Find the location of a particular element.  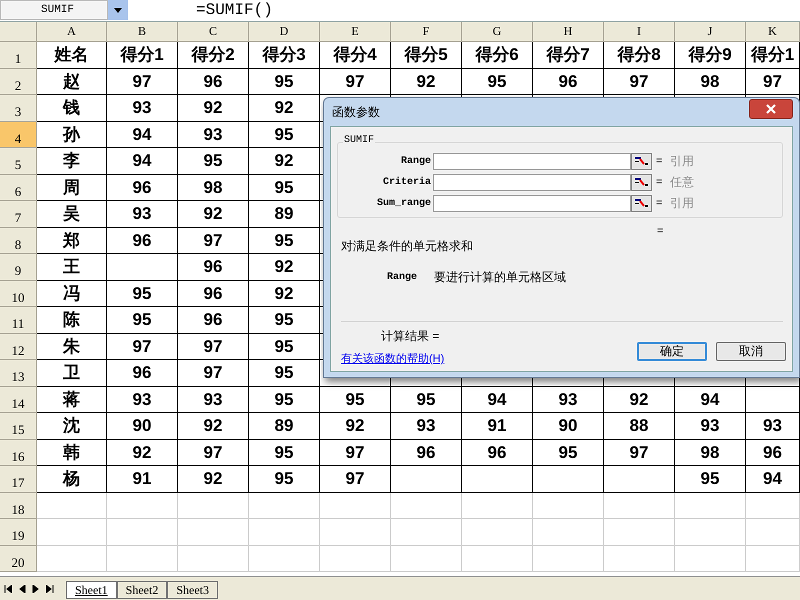

row-header: 11 is located at coordinates (18, 320).